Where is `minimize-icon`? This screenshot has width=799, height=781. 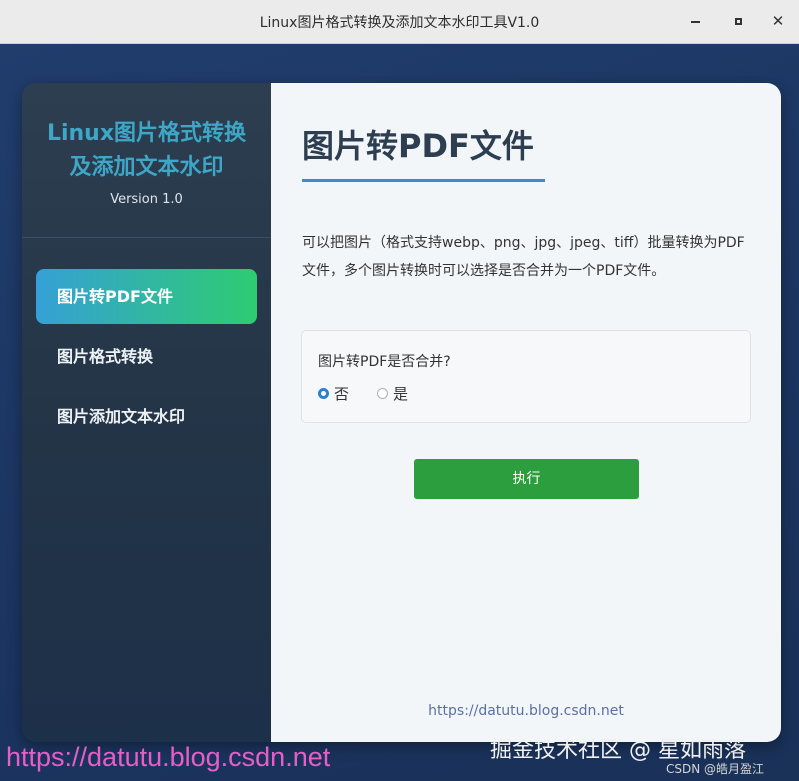 minimize-icon is located at coordinates (695, 21).